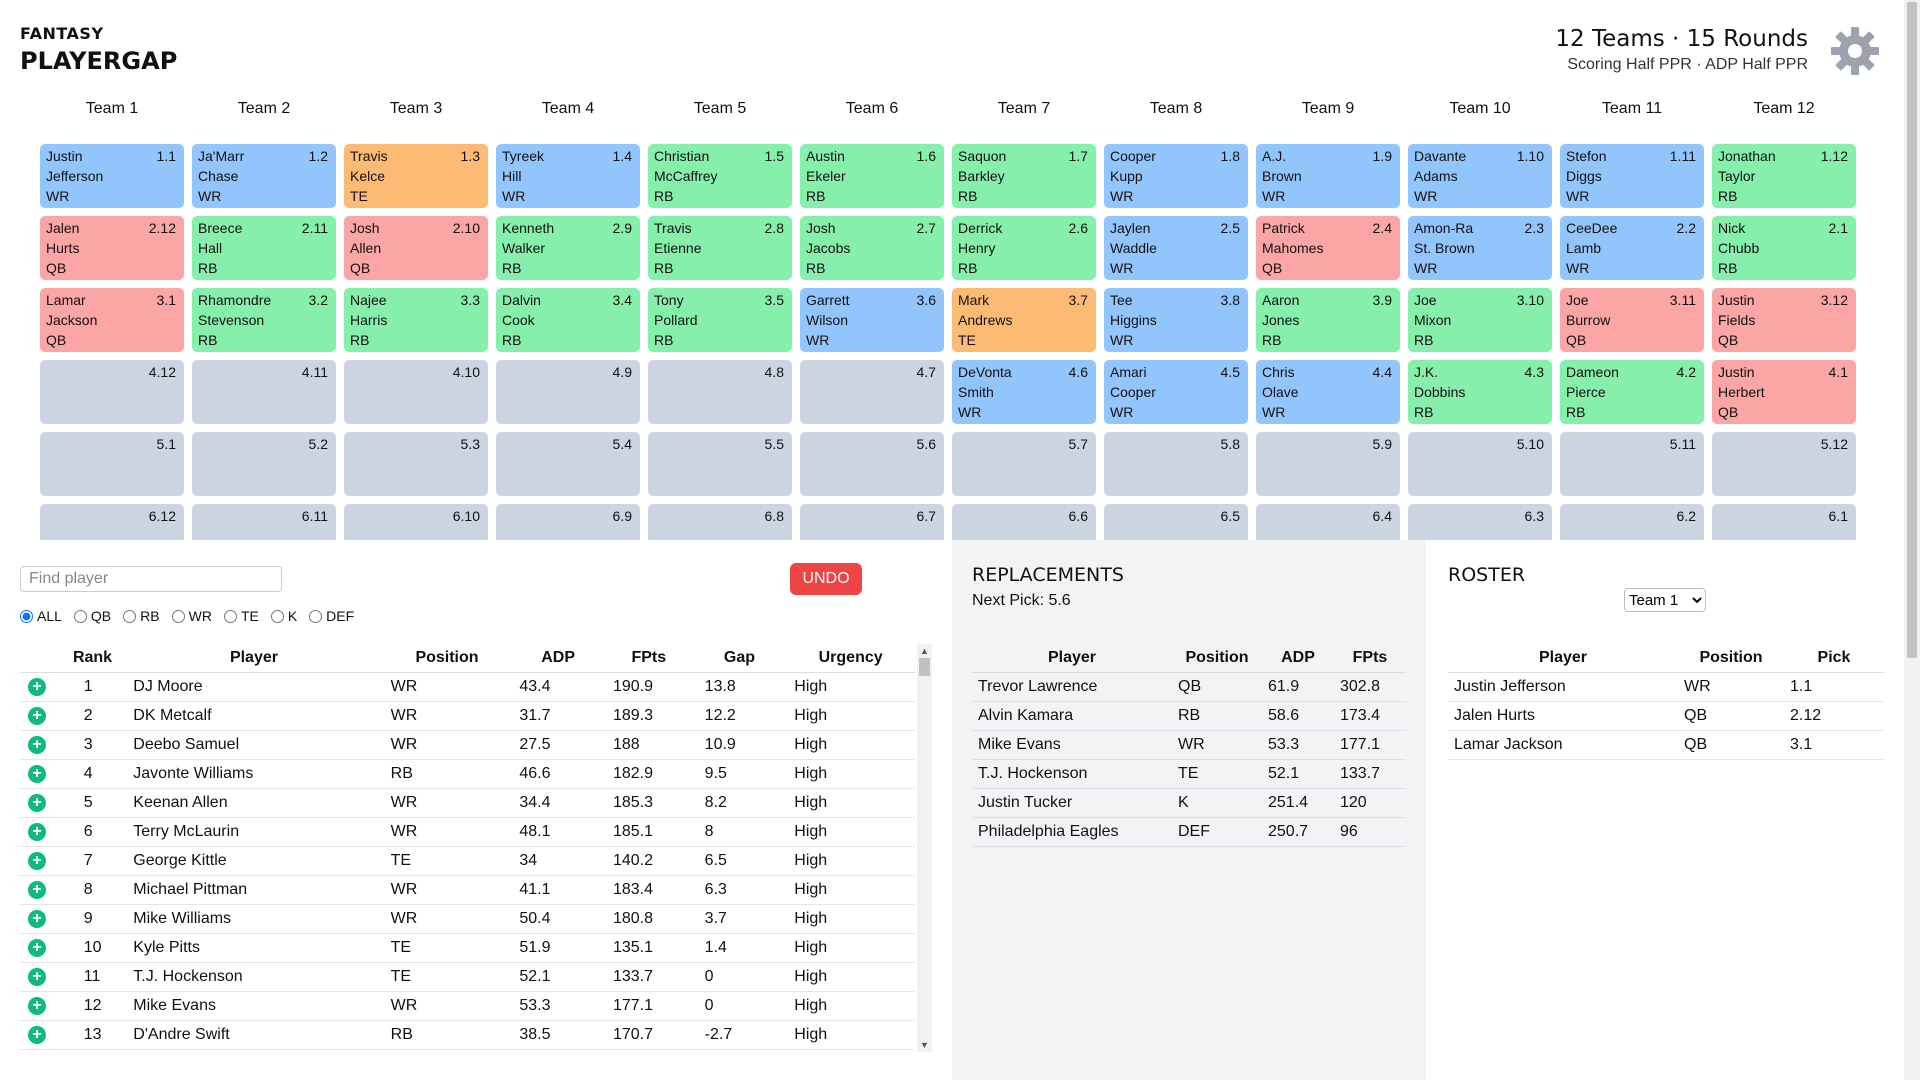 The width and height of the screenshot is (1920, 1080). Describe the element at coordinates (416, 248) in the screenshot. I see `draft-pick-cell: 2.10 Josh Allen QB` at that location.